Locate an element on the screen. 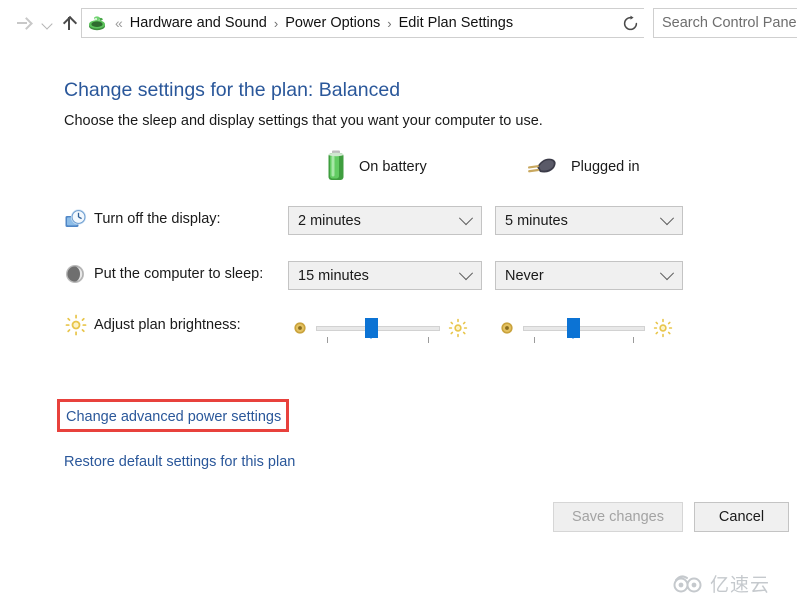 The width and height of the screenshot is (797, 597). up-one-level-button is located at coordinates (69, 23).